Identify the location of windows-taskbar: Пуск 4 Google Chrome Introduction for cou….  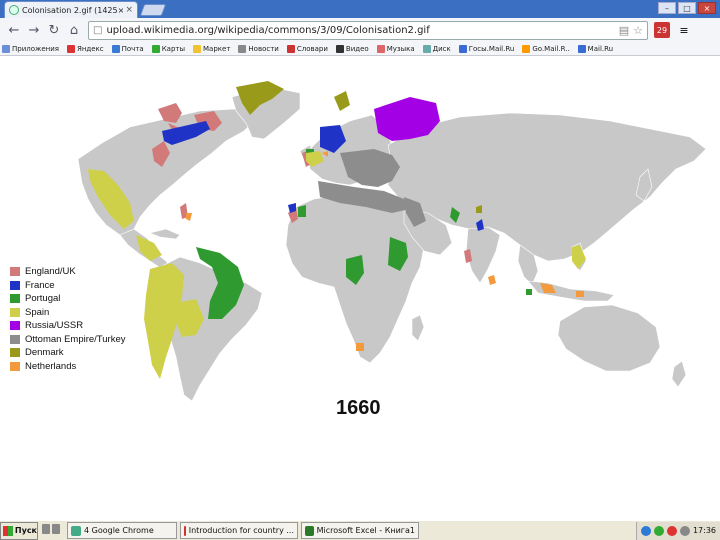
(360, 530).